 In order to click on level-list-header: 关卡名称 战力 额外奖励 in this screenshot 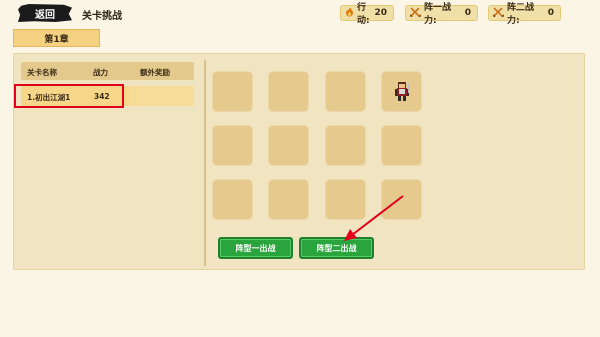, I will do `click(107, 71)`.